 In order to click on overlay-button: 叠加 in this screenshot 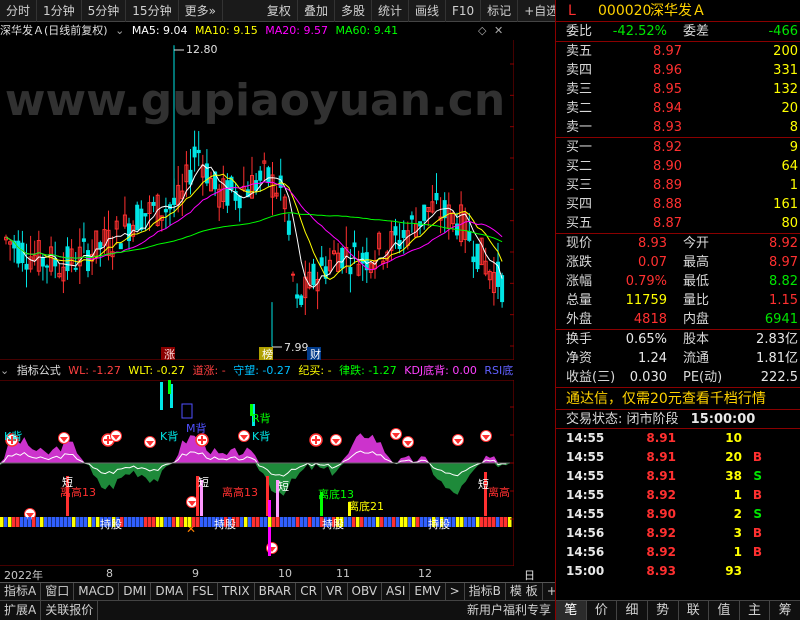, I will do `click(316, 11)`.